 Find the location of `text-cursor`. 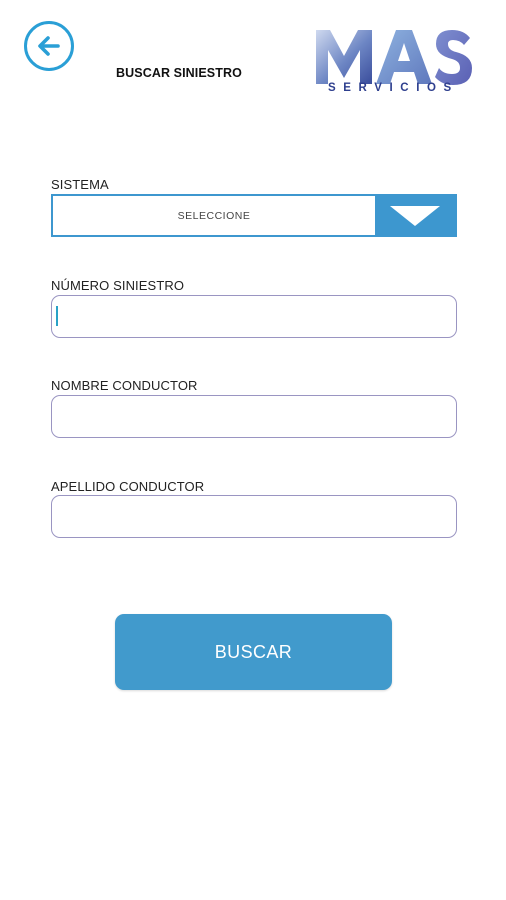

text-cursor is located at coordinates (57, 316).